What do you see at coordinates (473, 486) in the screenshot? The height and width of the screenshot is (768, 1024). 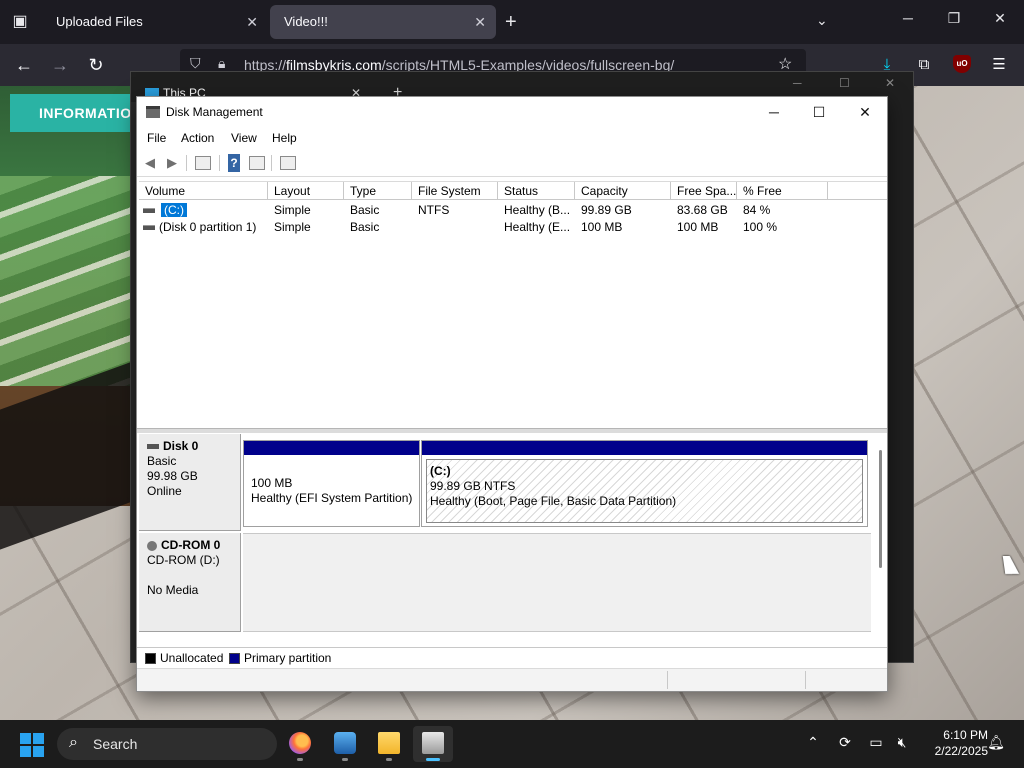 I see `partition-size: 99.89 GB NTFS` at bounding box center [473, 486].